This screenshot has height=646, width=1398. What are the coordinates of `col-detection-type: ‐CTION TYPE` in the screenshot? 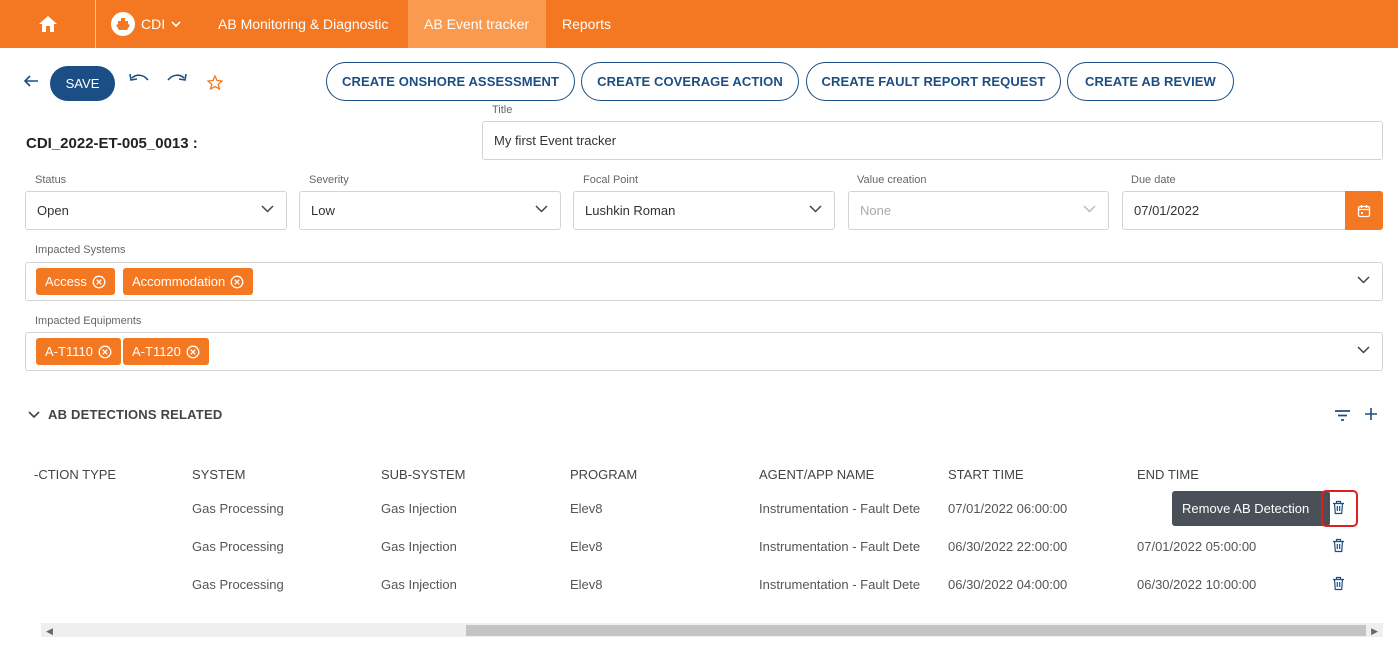 It's located at (75, 474).